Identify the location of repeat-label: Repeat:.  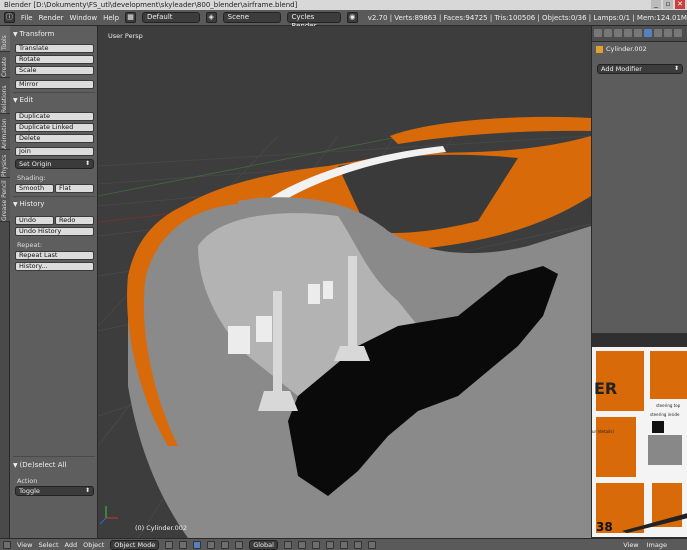
(30, 245).